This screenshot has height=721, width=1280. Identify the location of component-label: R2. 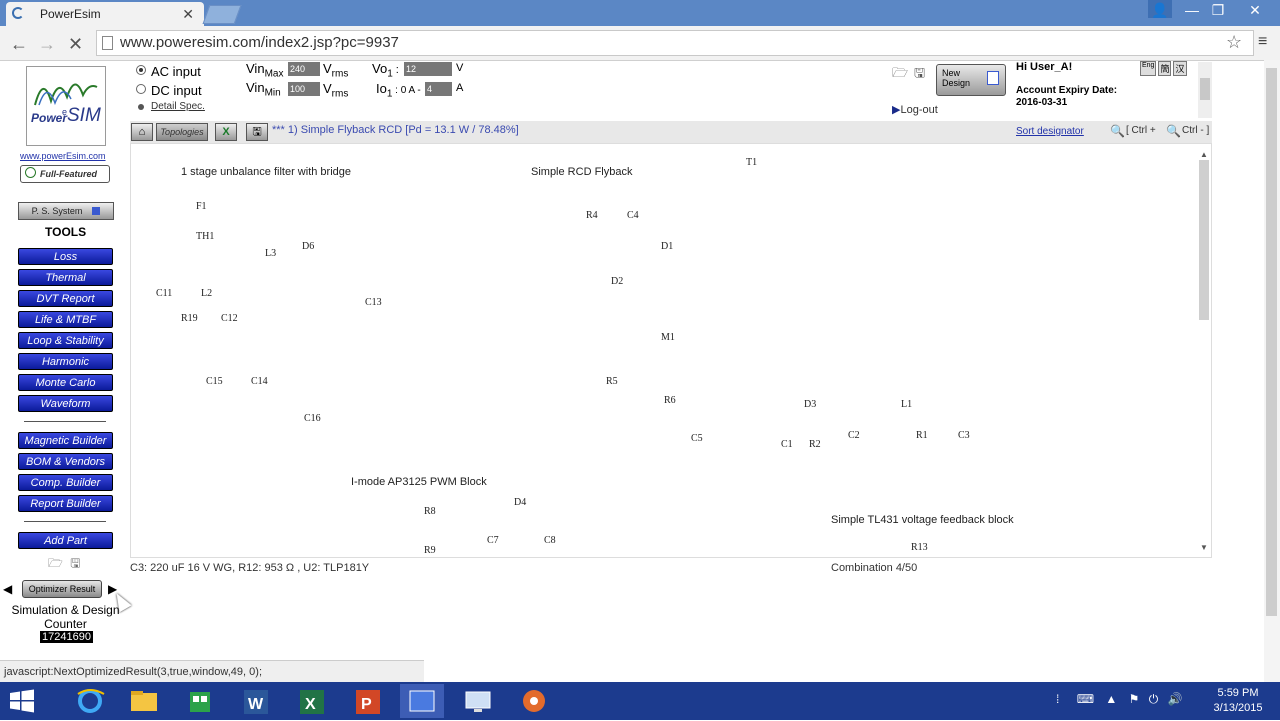
(815, 444).